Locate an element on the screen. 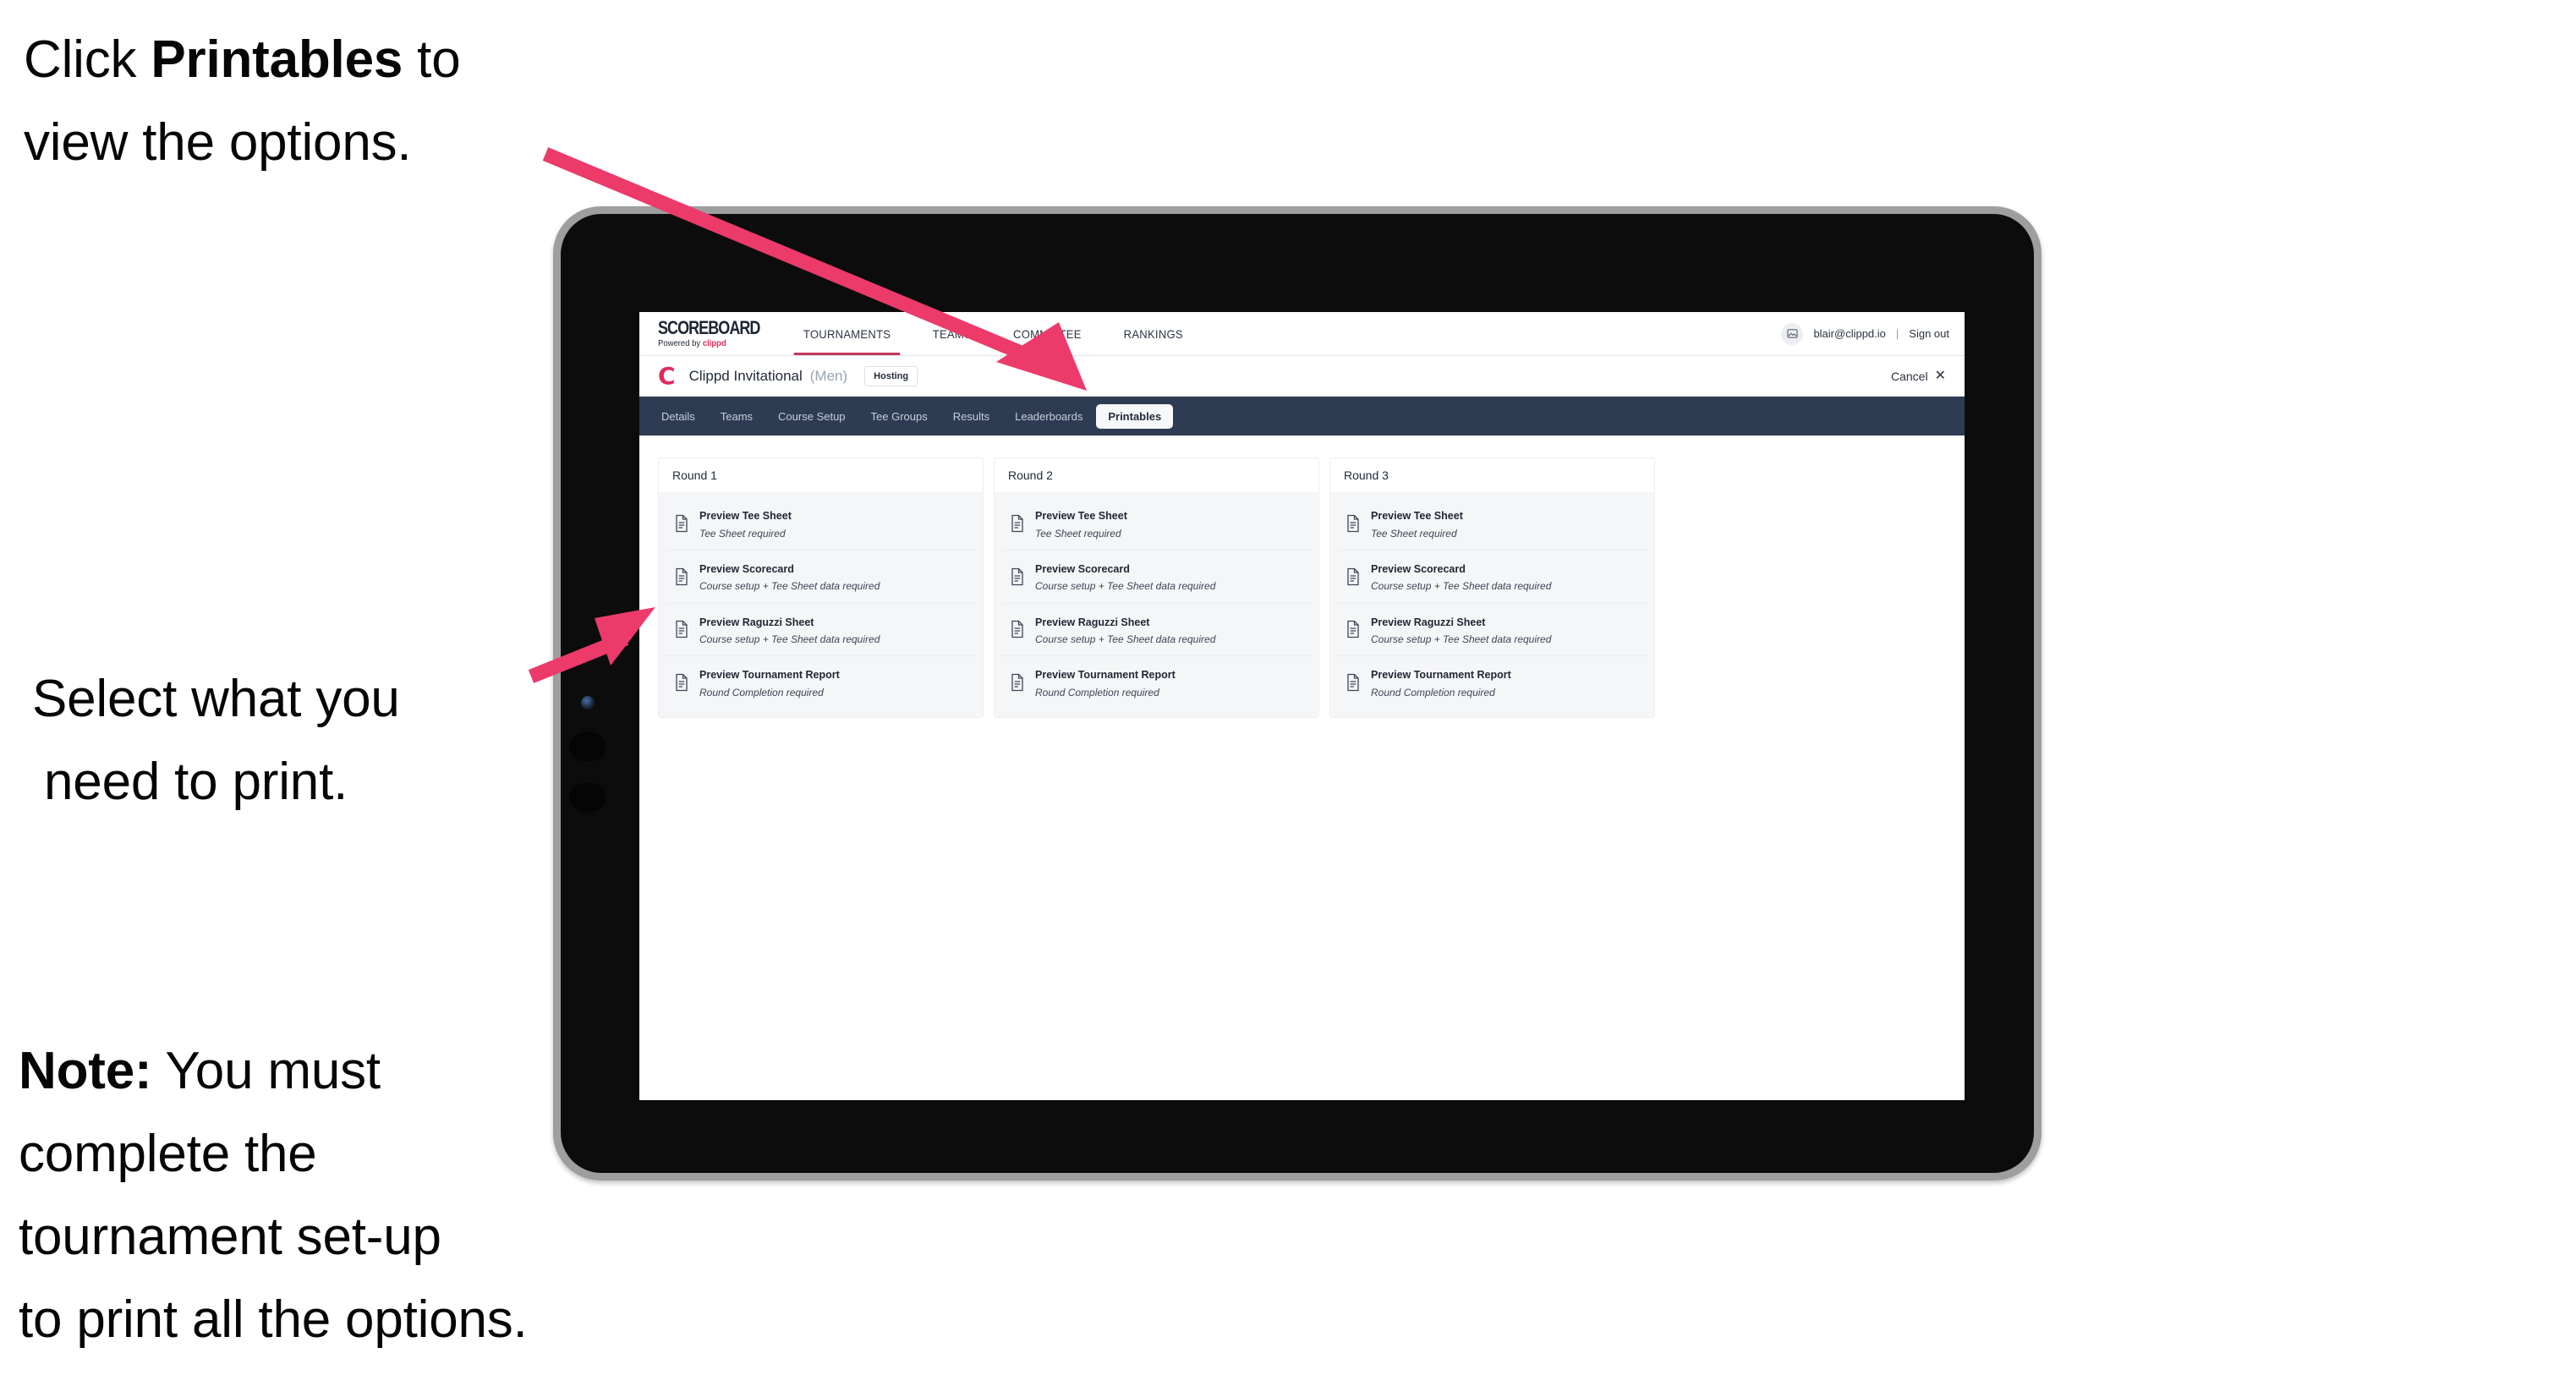 Image resolution: width=2576 pixels, height=1386 pixels. avatar is located at coordinates (1792, 333).